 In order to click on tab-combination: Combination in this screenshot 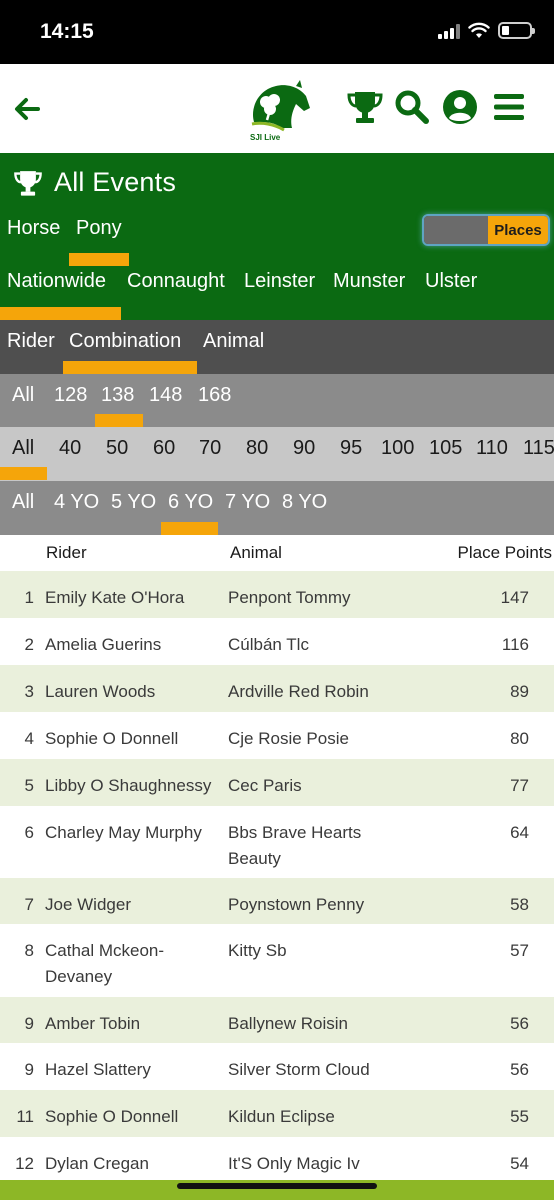, I will do `click(125, 341)`.